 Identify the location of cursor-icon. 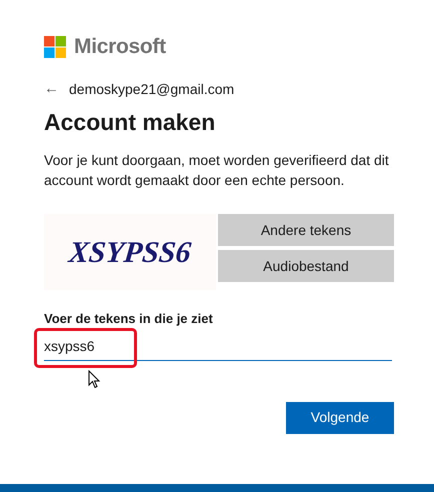
(94, 379).